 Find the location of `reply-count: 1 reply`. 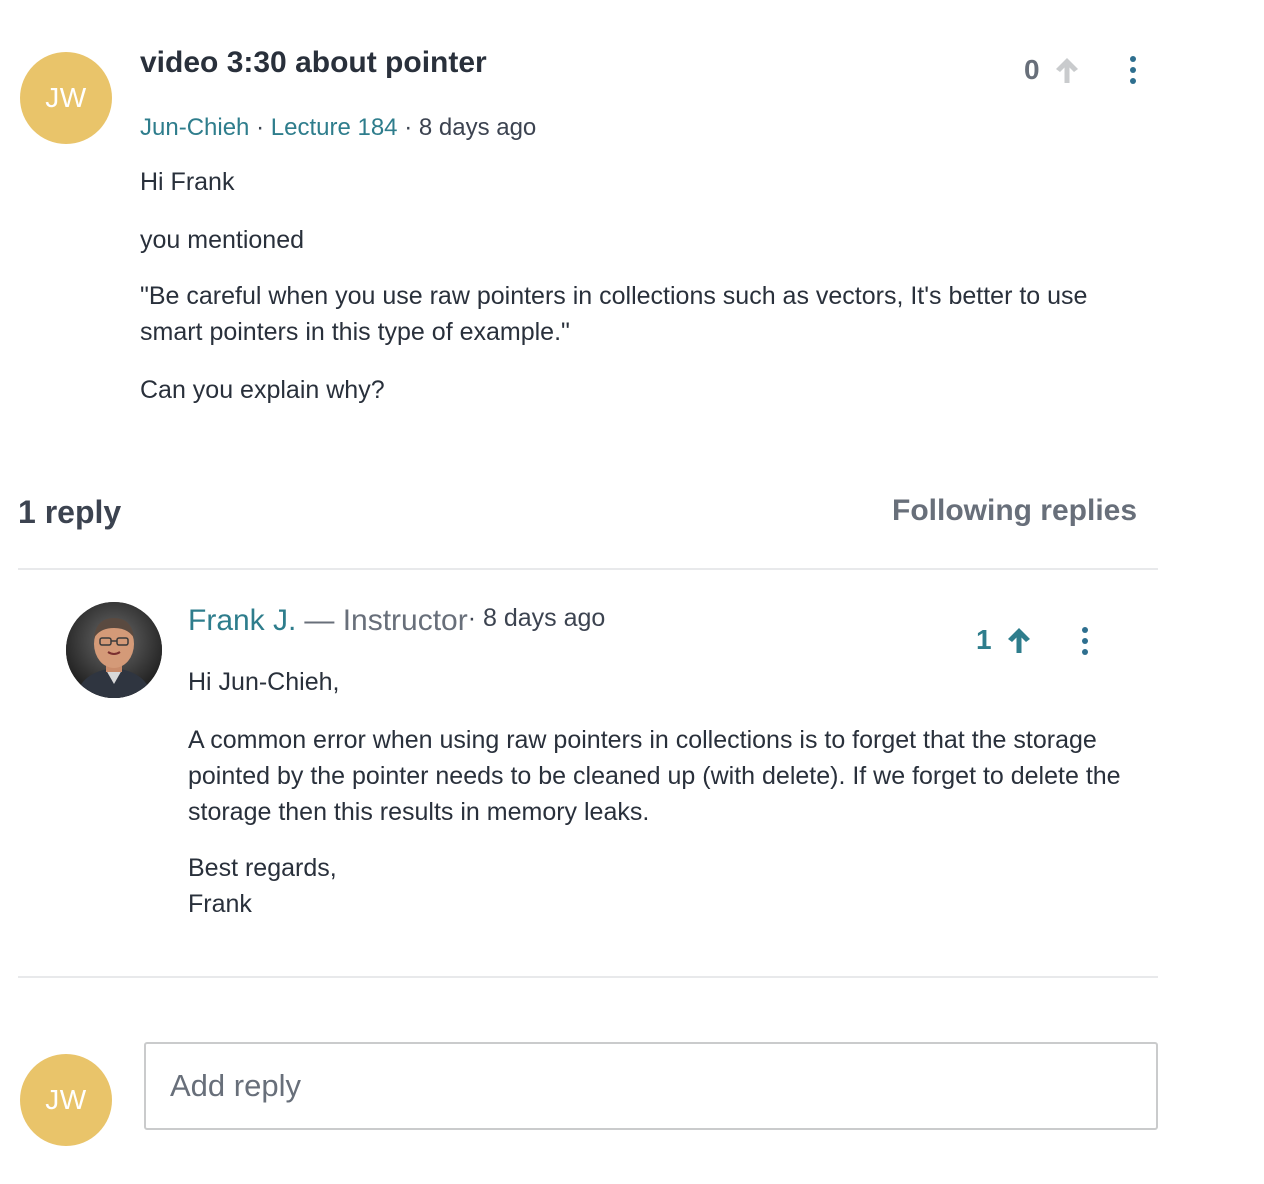

reply-count: 1 reply is located at coordinates (70, 512).